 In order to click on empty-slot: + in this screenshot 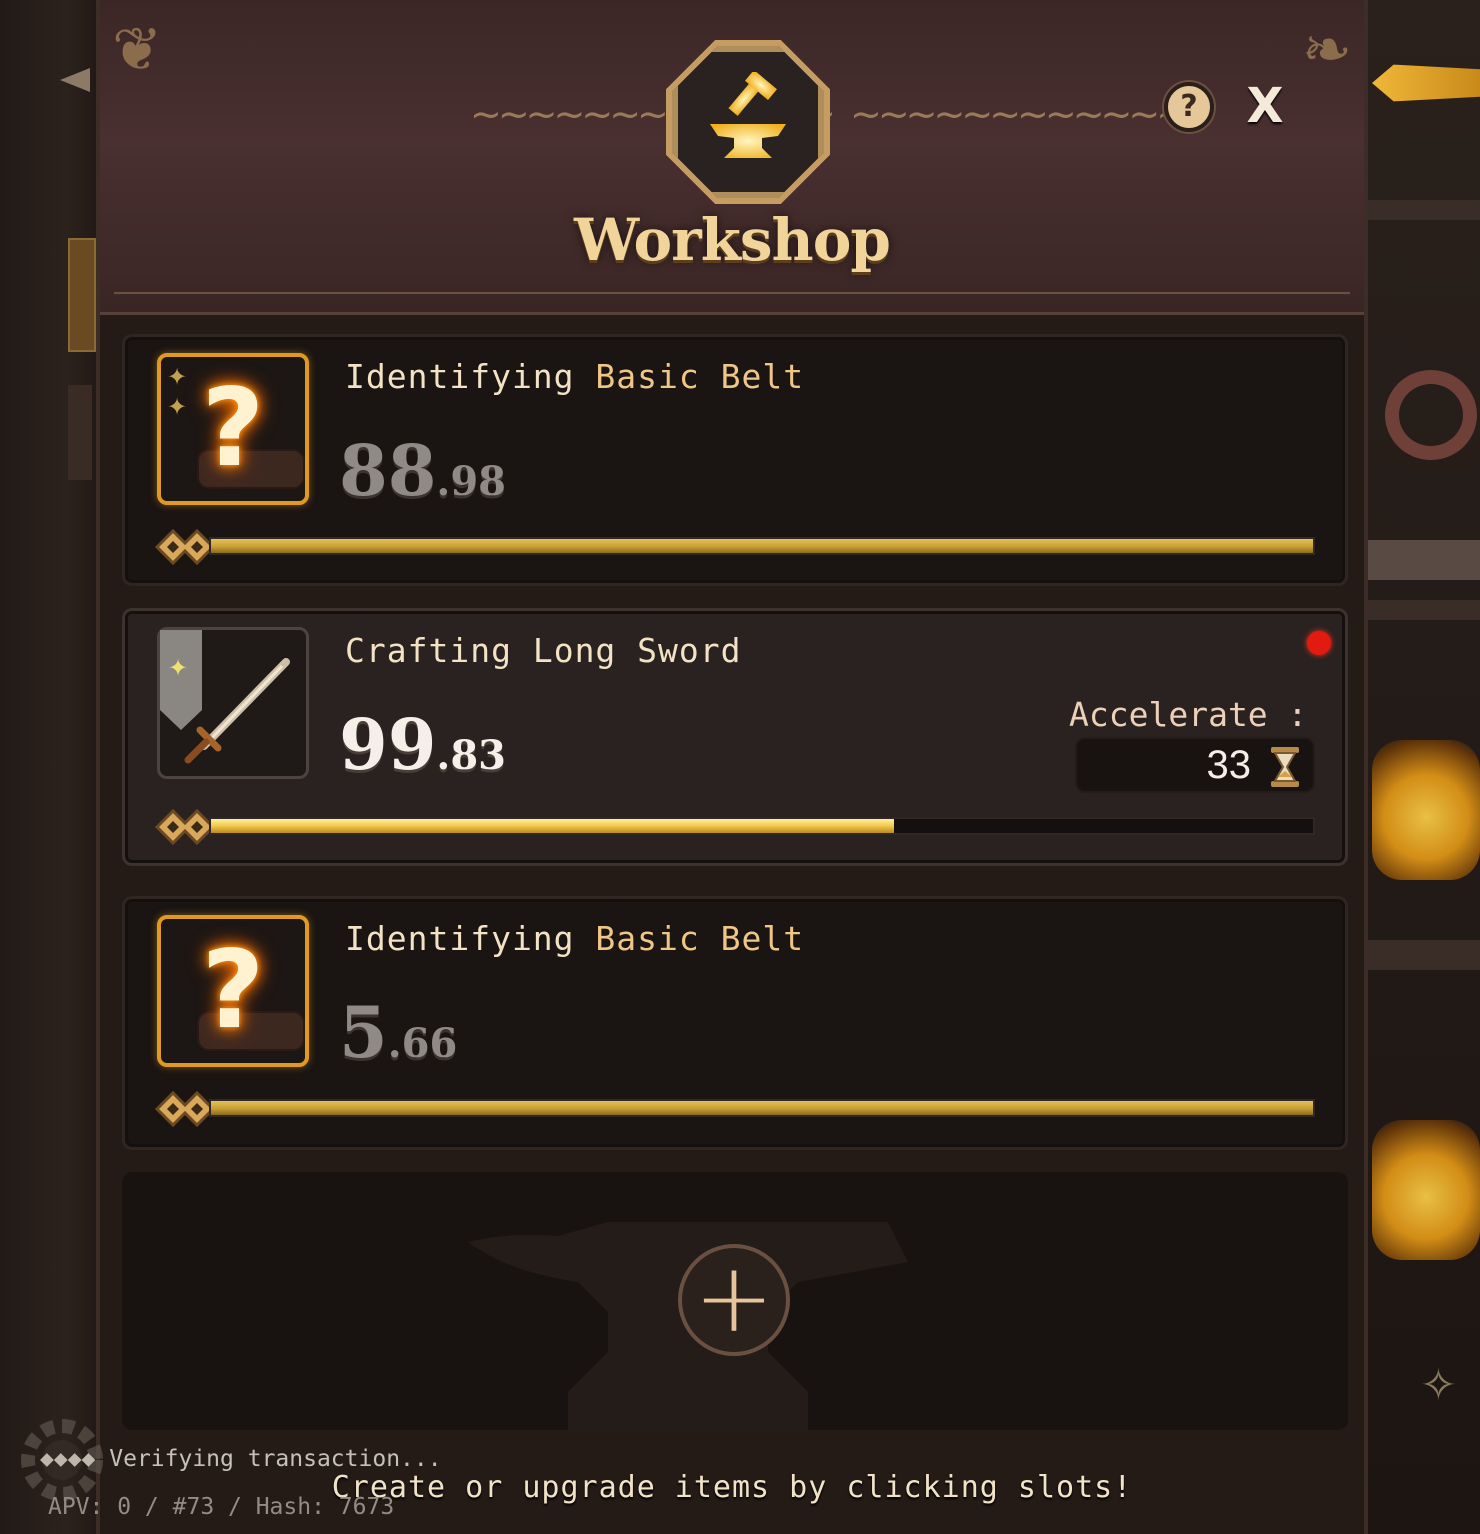, I will do `click(735, 1302)`.